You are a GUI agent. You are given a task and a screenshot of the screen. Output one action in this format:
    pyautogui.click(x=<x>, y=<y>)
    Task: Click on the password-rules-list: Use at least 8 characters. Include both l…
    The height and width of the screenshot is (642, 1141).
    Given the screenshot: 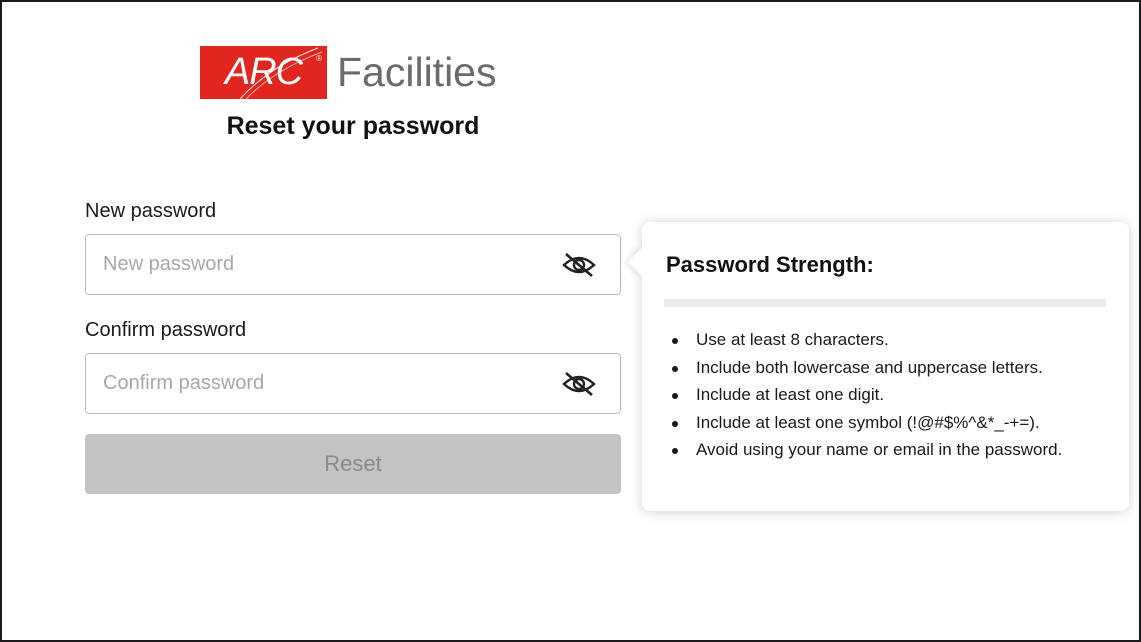 What is the action you would take?
    pyautogui.click(x=889, y=395)
    